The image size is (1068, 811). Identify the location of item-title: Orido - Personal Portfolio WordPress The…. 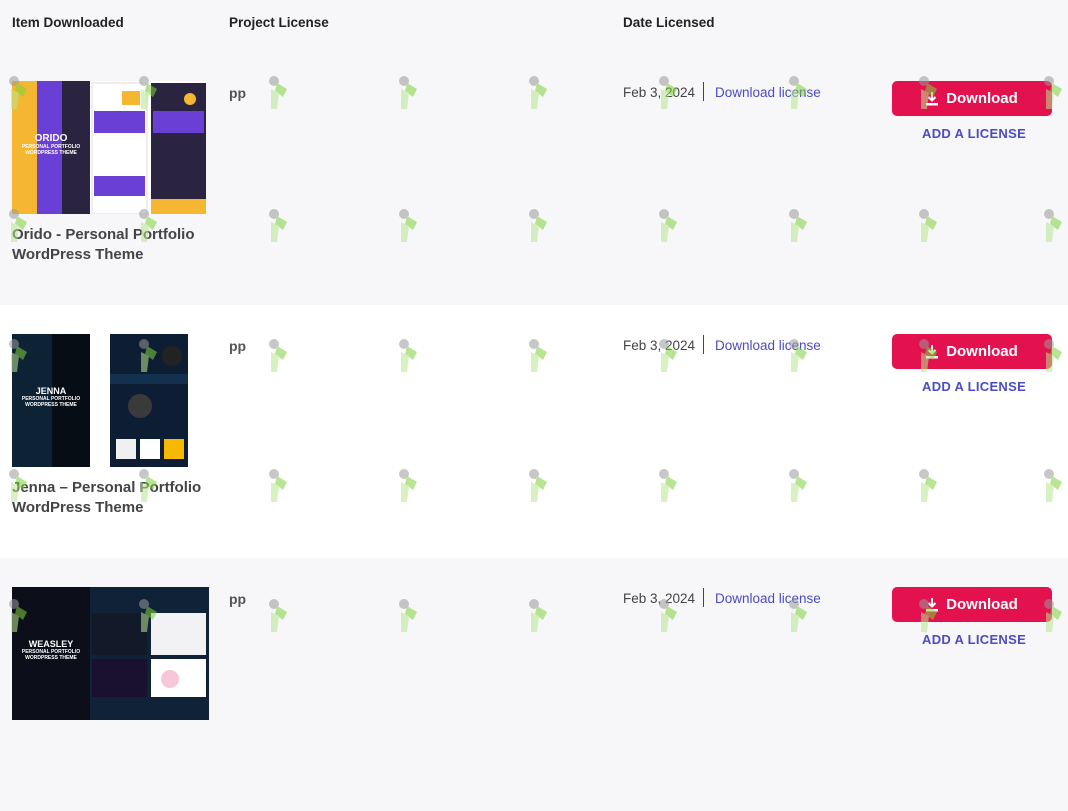
(112, 245).